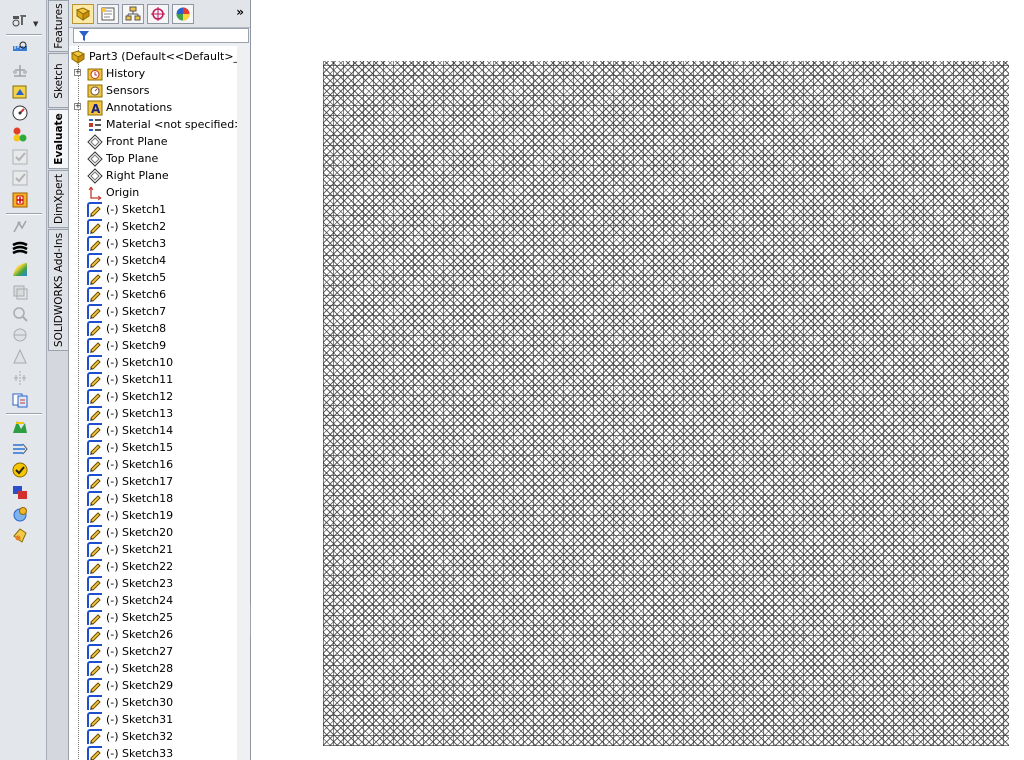  I want to click on tree-item-label: (-) Sketch22, so click(140, 566).